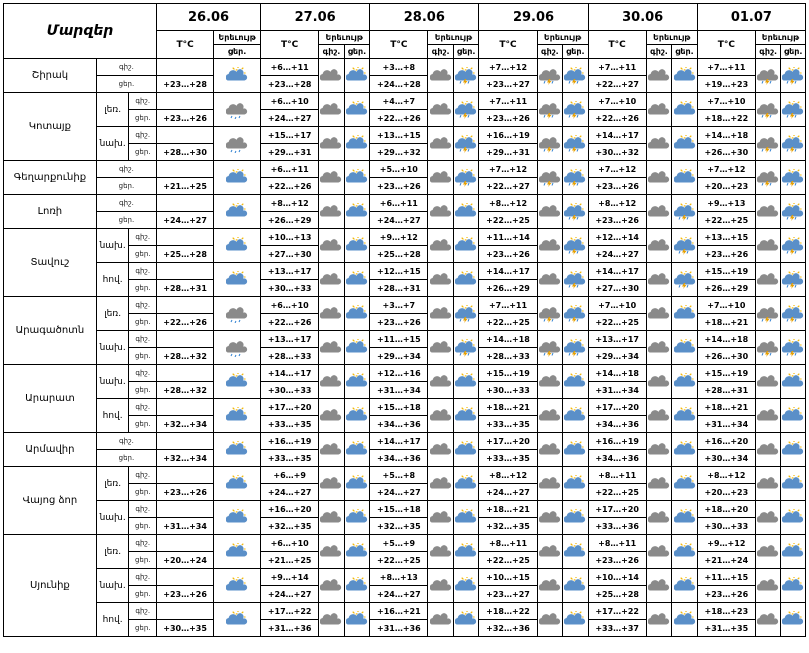  I want to click on table-row: Շիրակ գիշ. +6…+11 +3…+8 +7…+12 +7…+11 +7…+11, so click(404, 75).